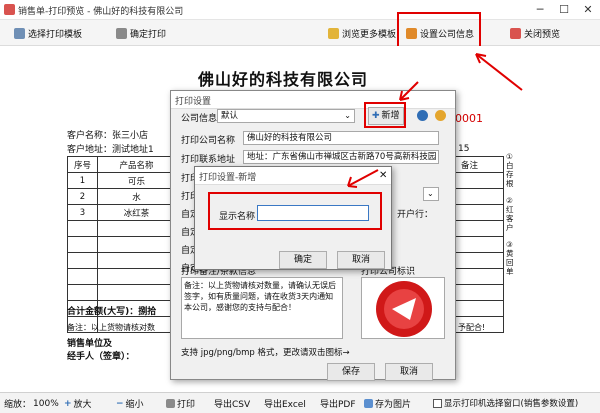 This screenshot has width=600, height=413. What do you see at coordinates (111, 327) in the screenshot?
I see `notes-fragment: 备注：以上货物请核对数` at bounding box center [111, 327].